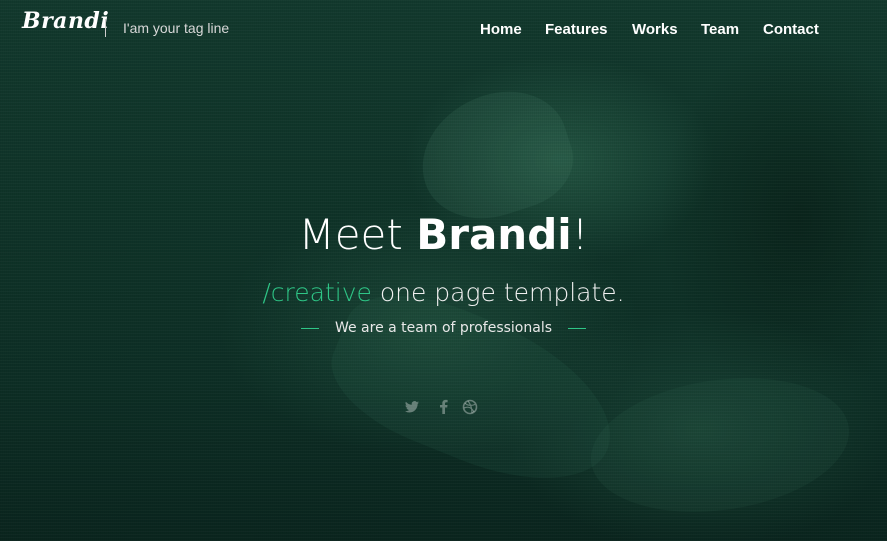 This screenshot has height=541, width=887. I want to click on hero-subtitle-rest: one page template., so click(498, 292).